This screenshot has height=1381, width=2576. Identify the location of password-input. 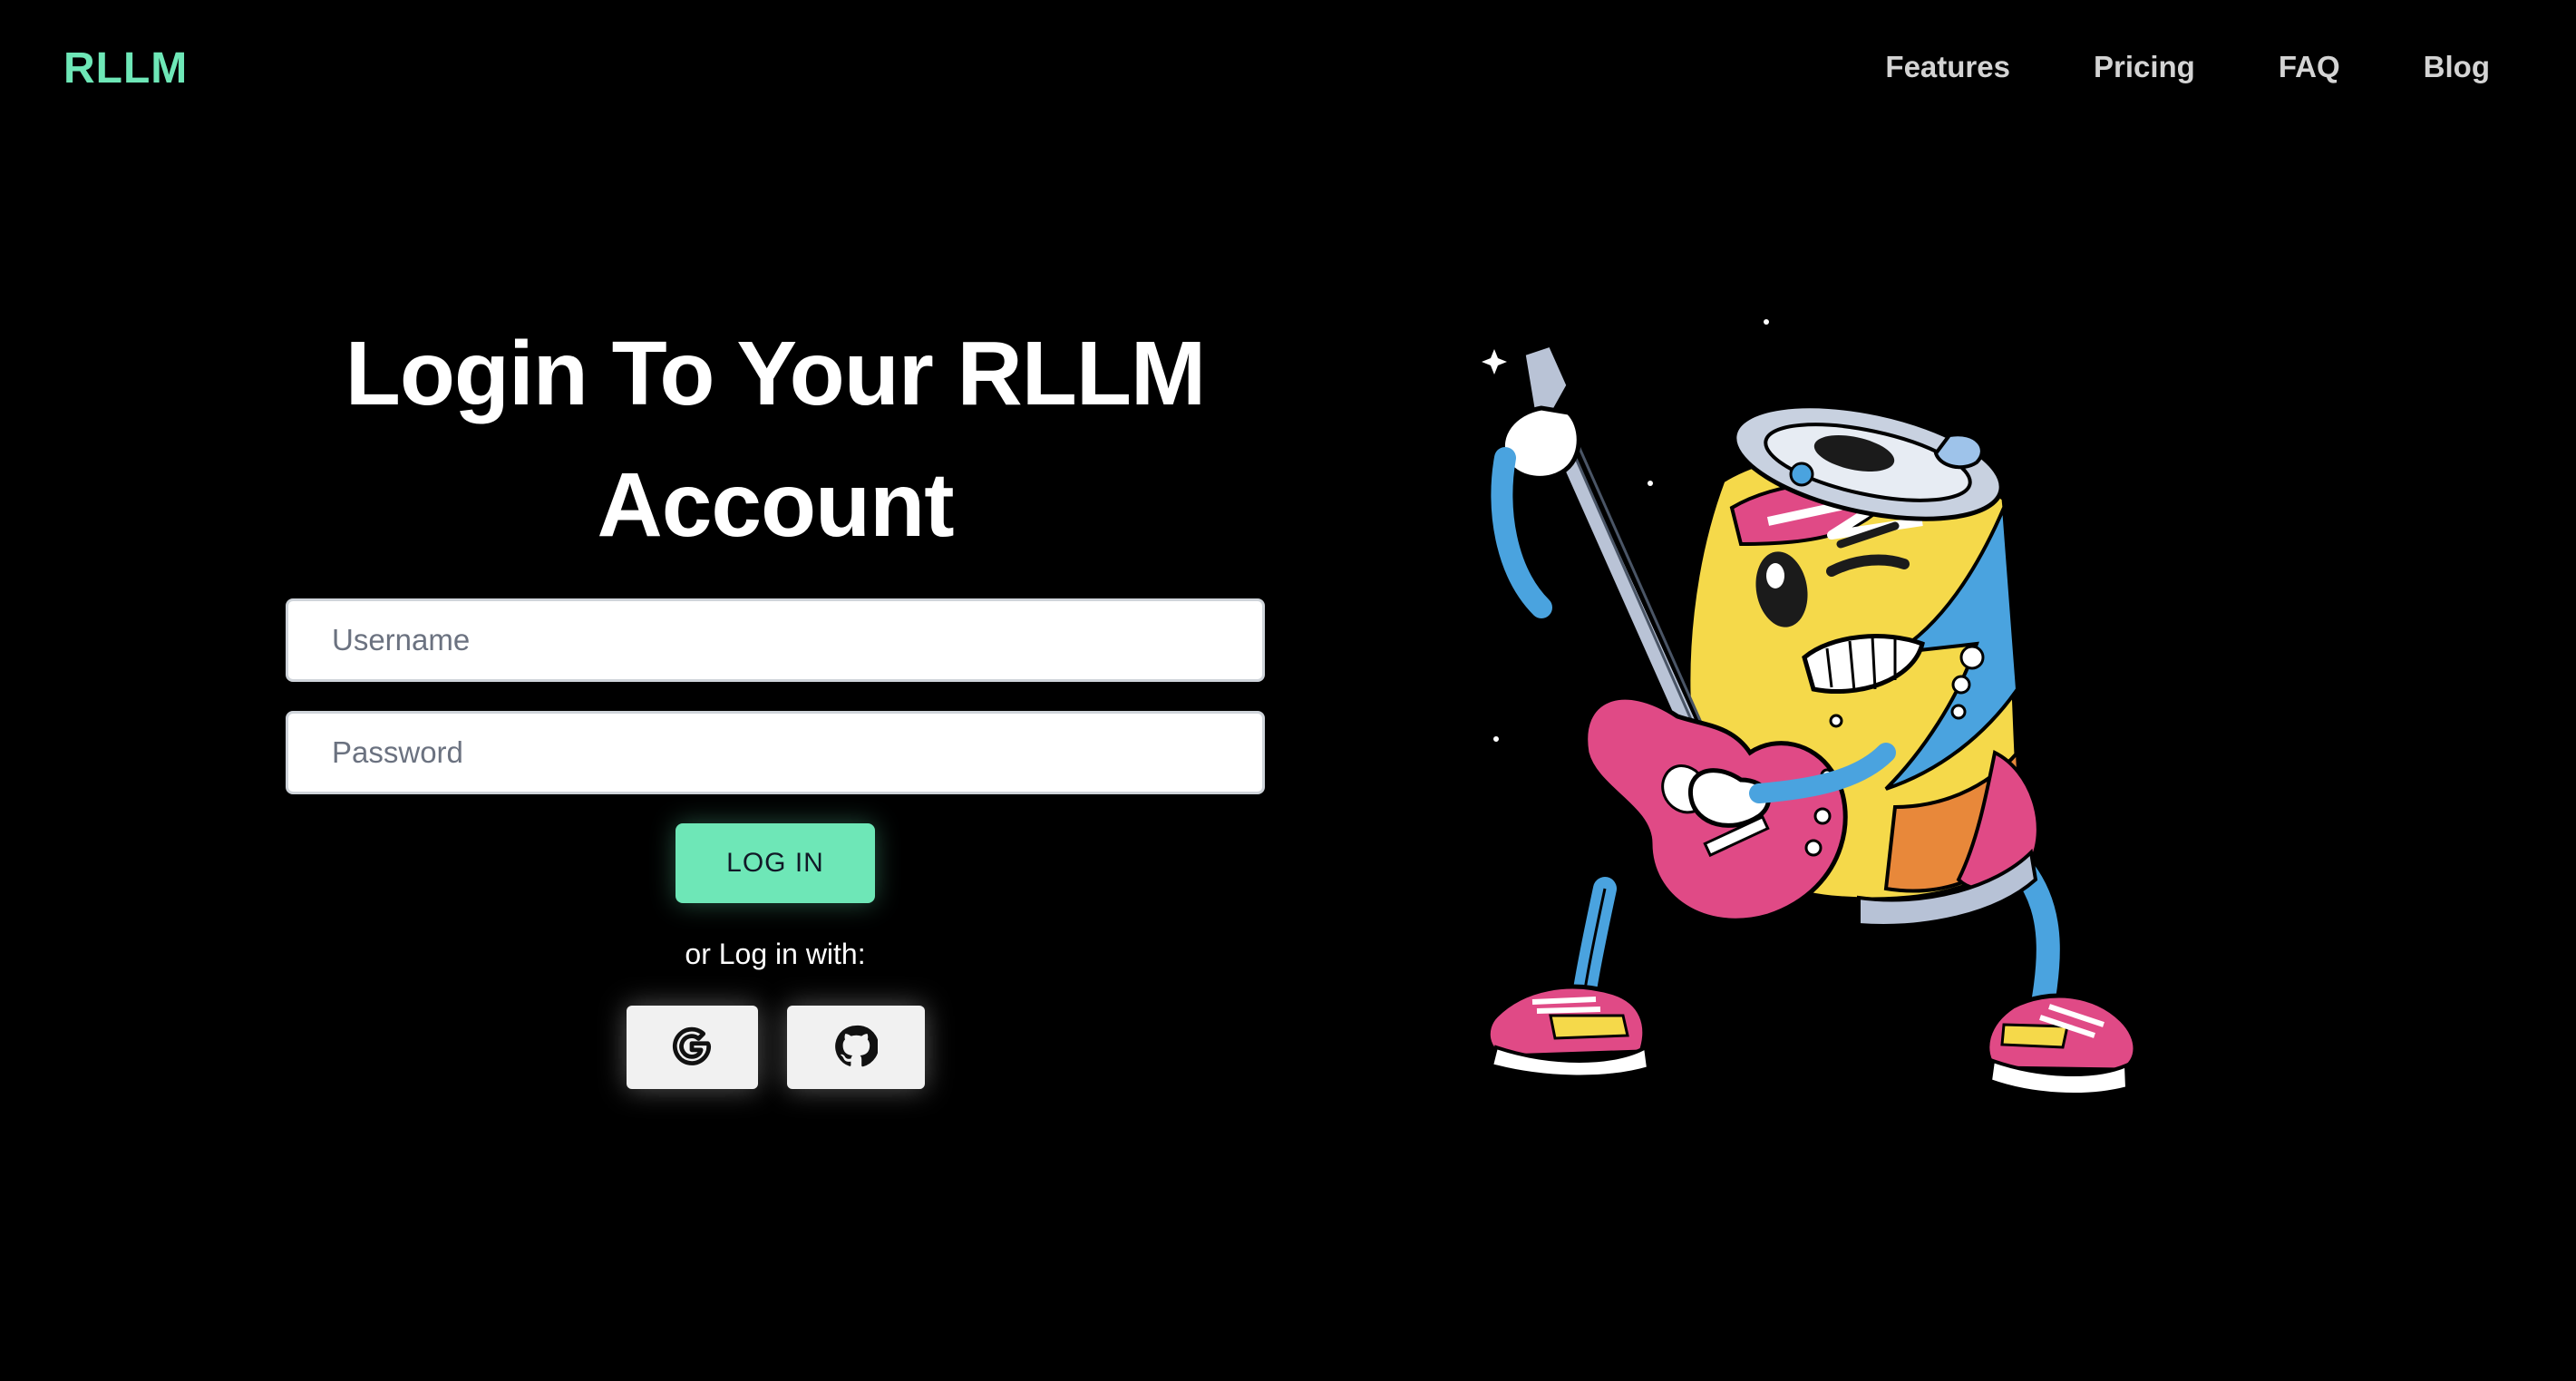
(775, 752).